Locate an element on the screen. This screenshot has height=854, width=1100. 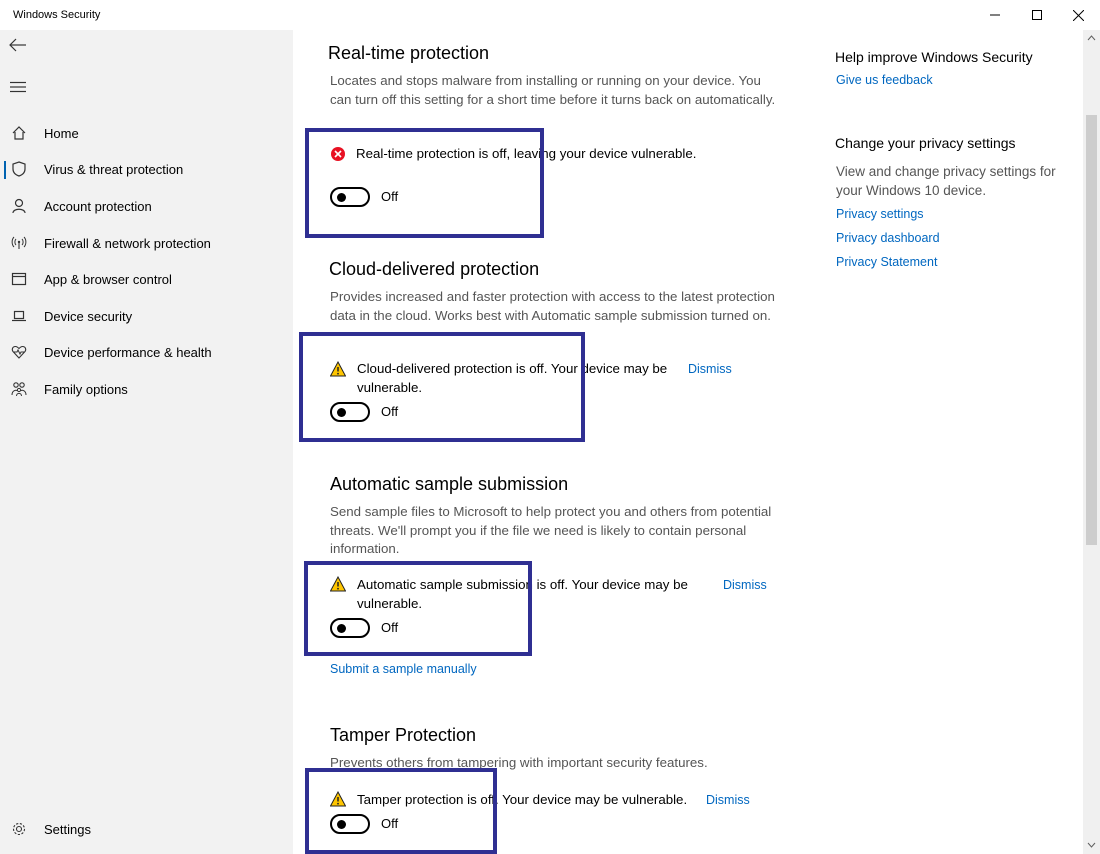
sidebar-item-virus-threat-protection: Virus & threat protection is located at coordinates (146, 169).